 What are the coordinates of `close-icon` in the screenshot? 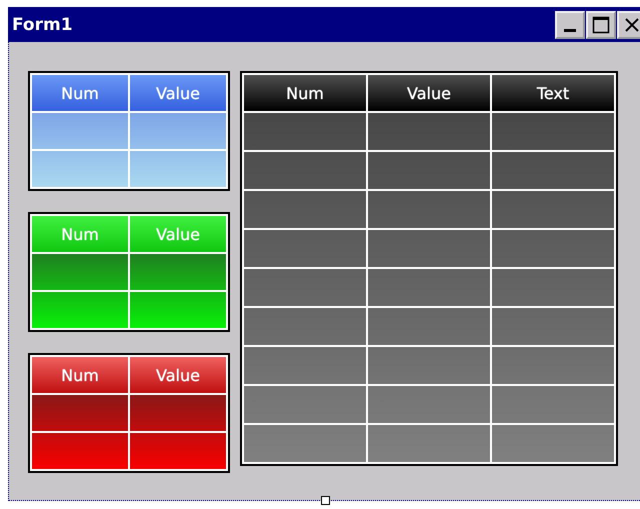 It's located at (632, 24).